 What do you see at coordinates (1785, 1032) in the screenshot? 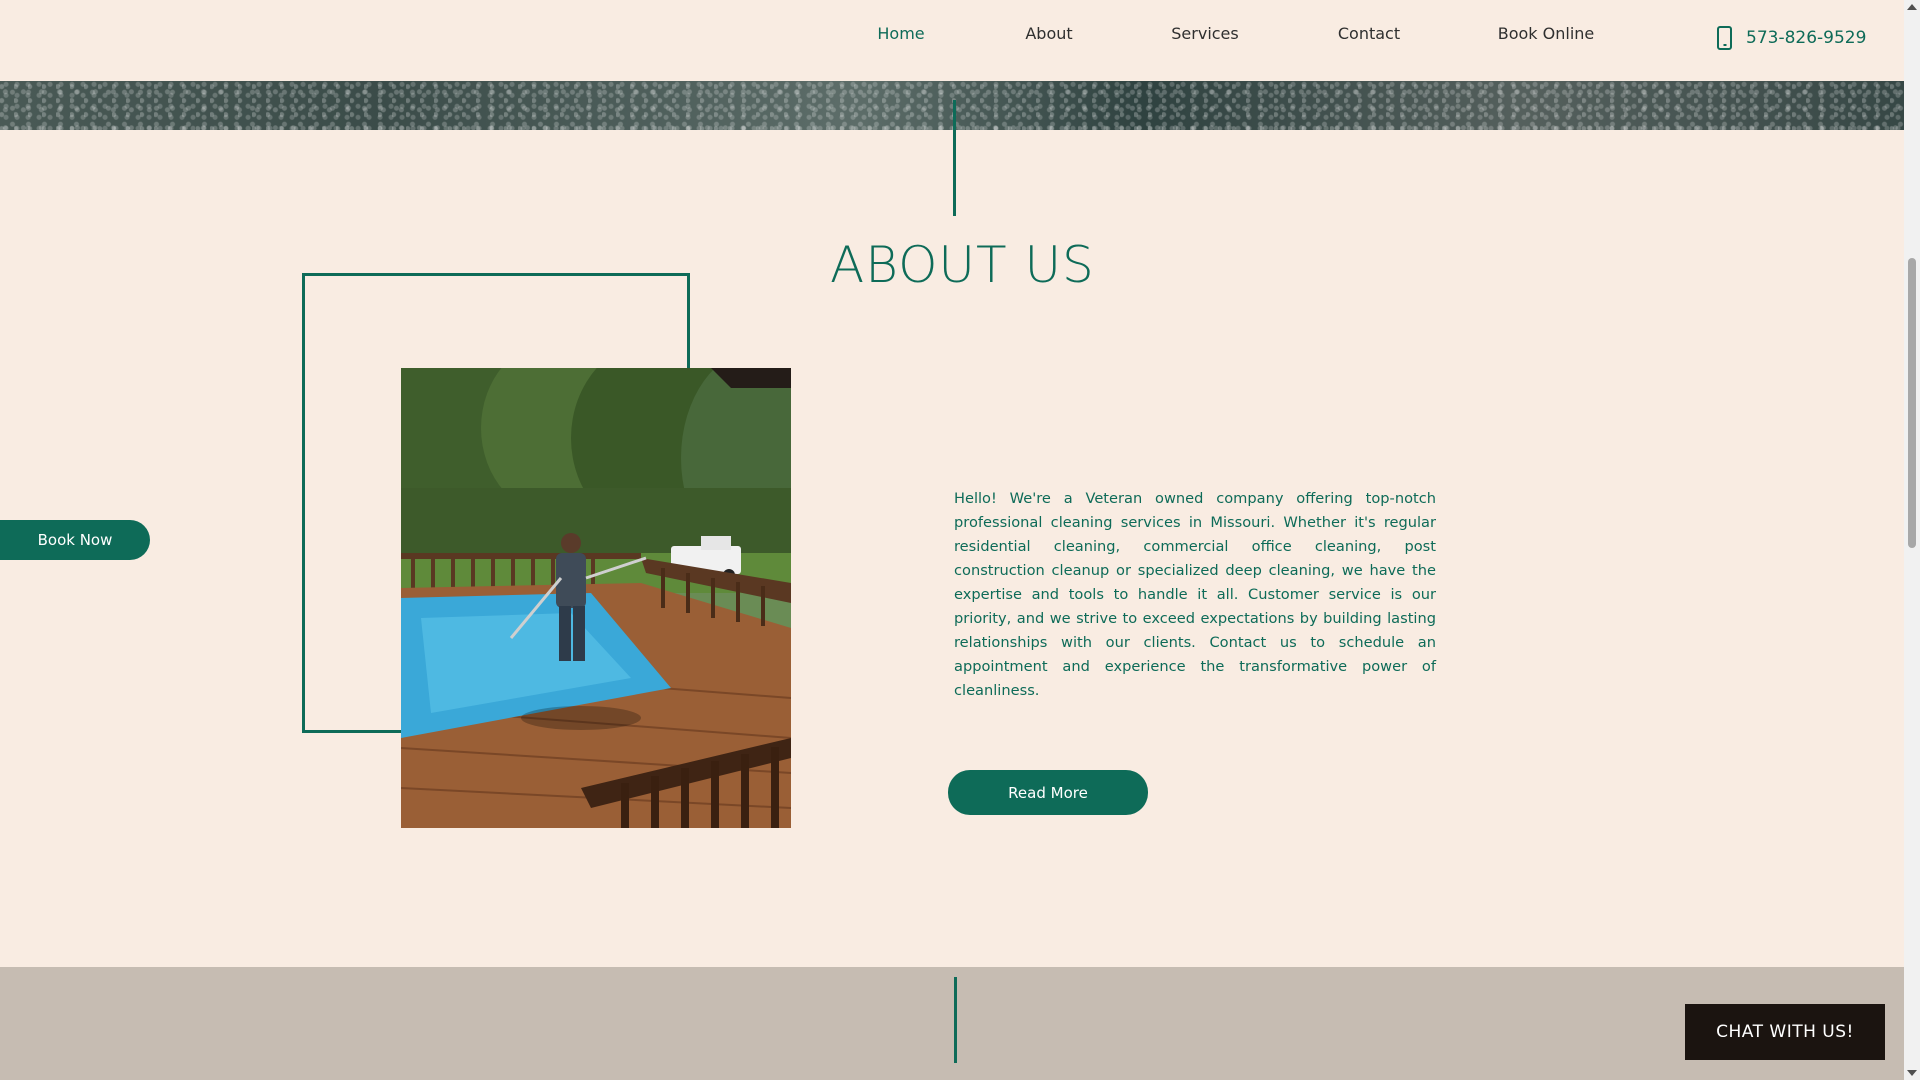
I see `chat-button: CHAT WITH US!` at bounding box center [1785, 1032].